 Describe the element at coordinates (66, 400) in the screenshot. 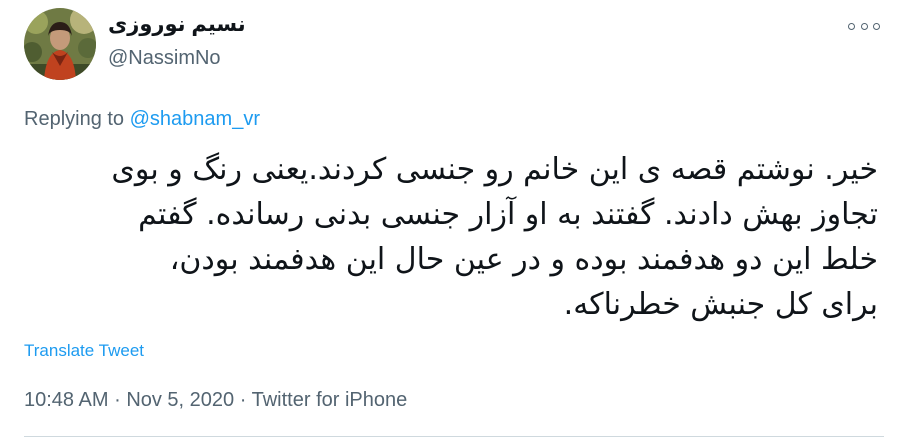

I see `tweet-time: 10:48 AM` at that location.